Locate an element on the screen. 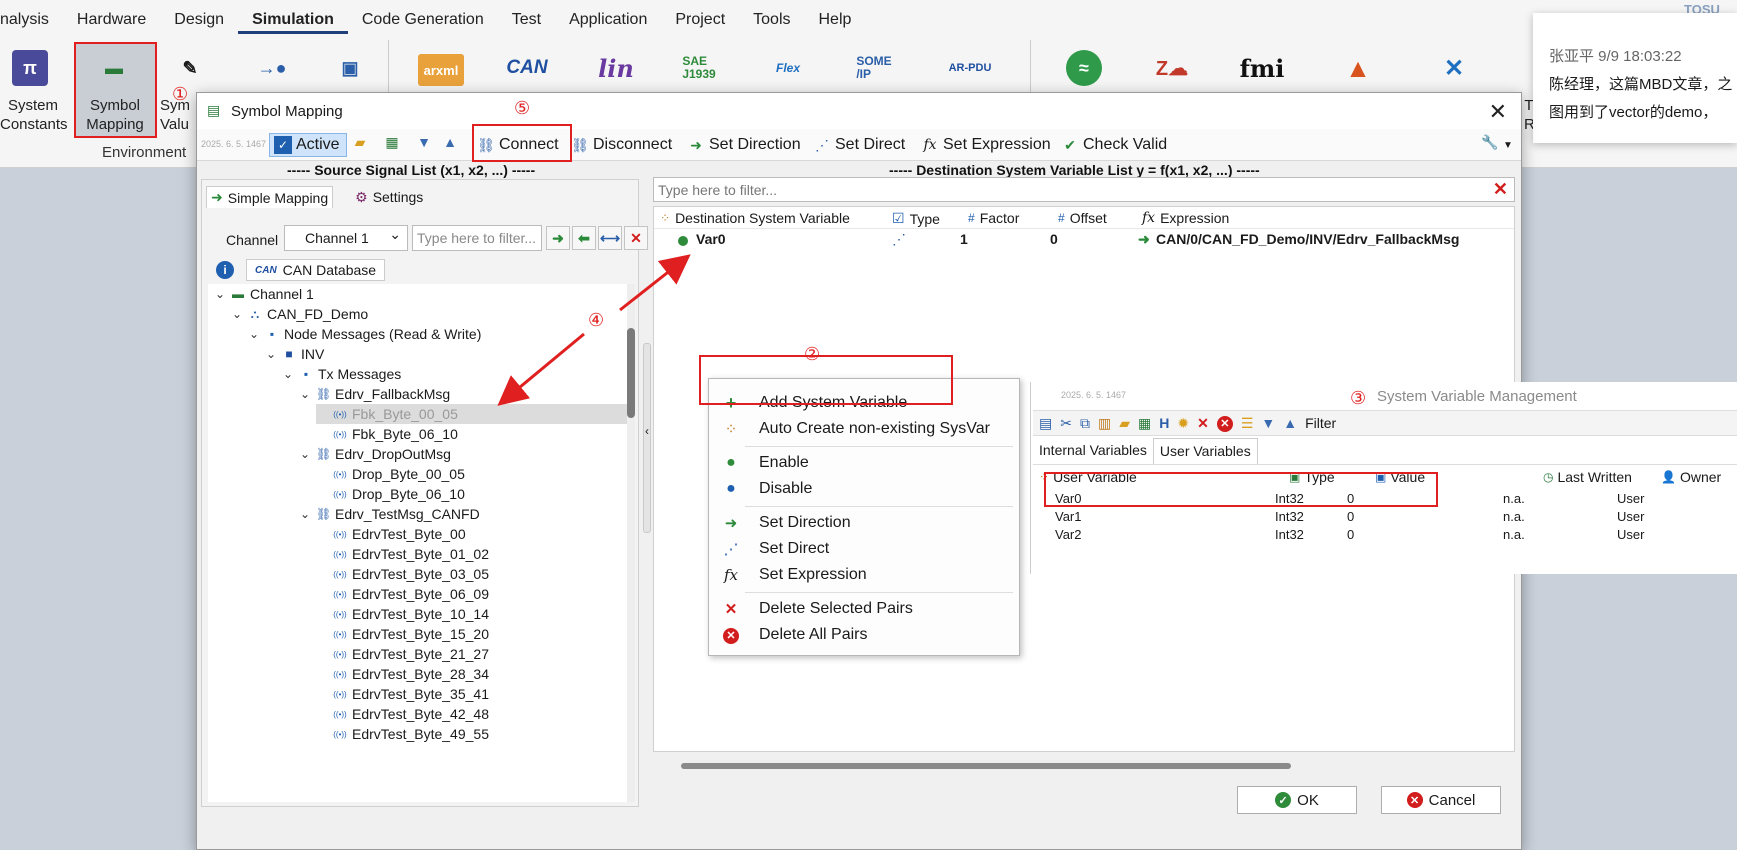  copy-icon: ⧉ is located at coordinates (1085, 423).